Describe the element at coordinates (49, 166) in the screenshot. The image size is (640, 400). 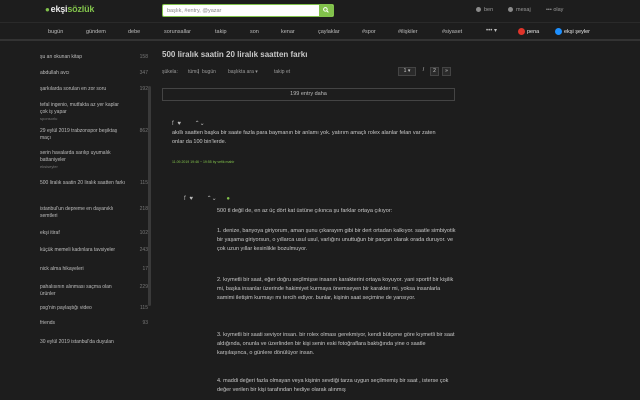
I see `sidebar-topic-source: eksiseyler` at that location.